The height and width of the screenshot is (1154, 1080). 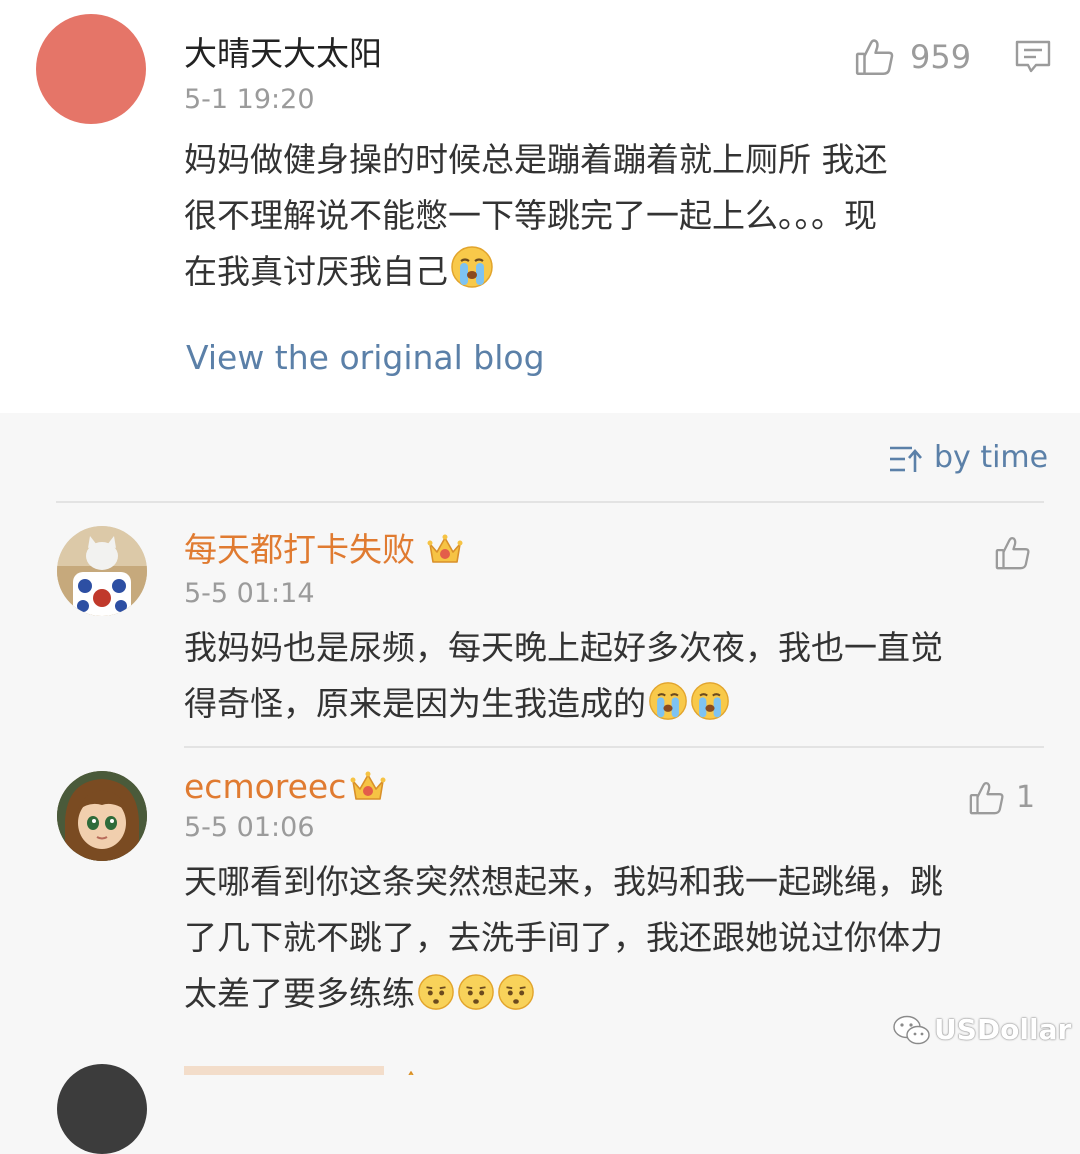 I want to click on comment-text-line: 妈妈做健身操的时候总是蹦着蹦着就上厕所 我还, so click(x=536, y=159).